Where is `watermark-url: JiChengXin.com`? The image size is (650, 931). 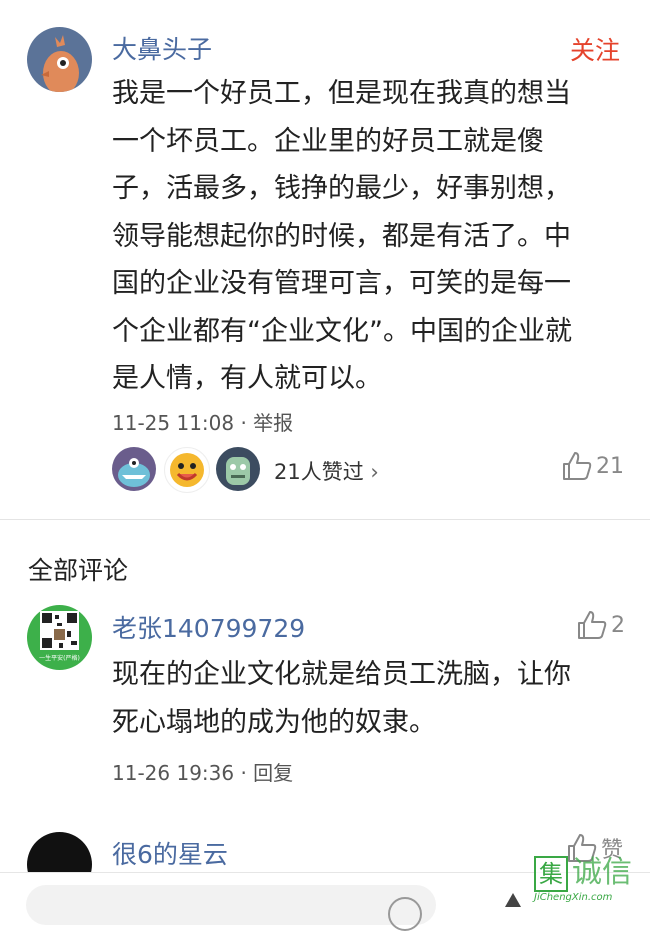
watermark-url: JiChengXin.com is located at coordinates (573, 897).